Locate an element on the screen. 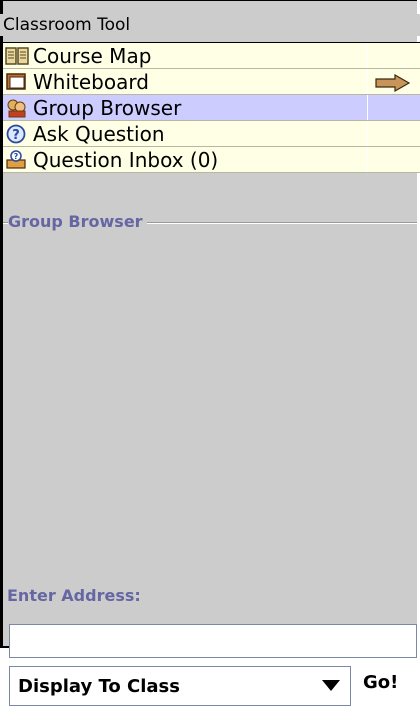  whiteboard-icon is located at coordinates (17, 82).